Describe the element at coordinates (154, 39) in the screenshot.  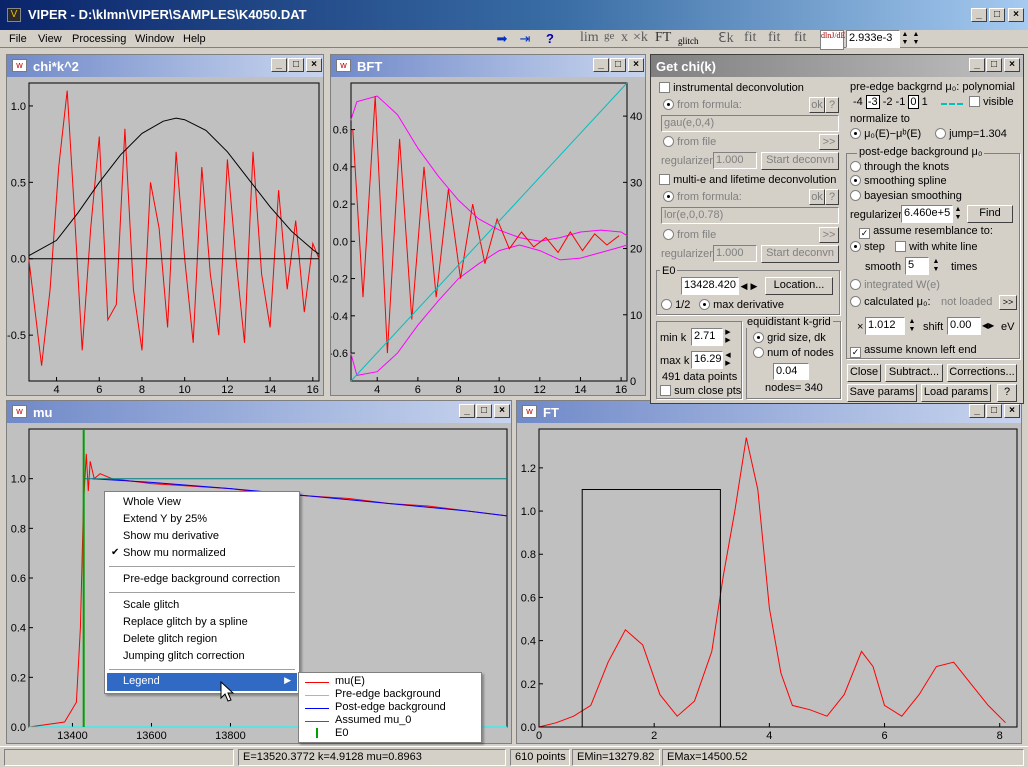
I see `menu-window: Window` at that location.